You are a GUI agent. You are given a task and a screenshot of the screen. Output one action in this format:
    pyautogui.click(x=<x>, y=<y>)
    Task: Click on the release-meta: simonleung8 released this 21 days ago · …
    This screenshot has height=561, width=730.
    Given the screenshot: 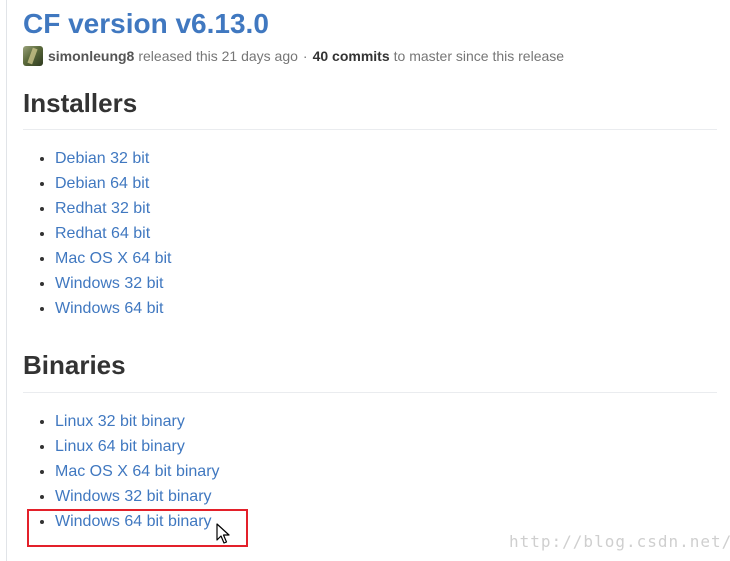 What is the action you would take?
    pyautogui.click(x=293, y=56)
    